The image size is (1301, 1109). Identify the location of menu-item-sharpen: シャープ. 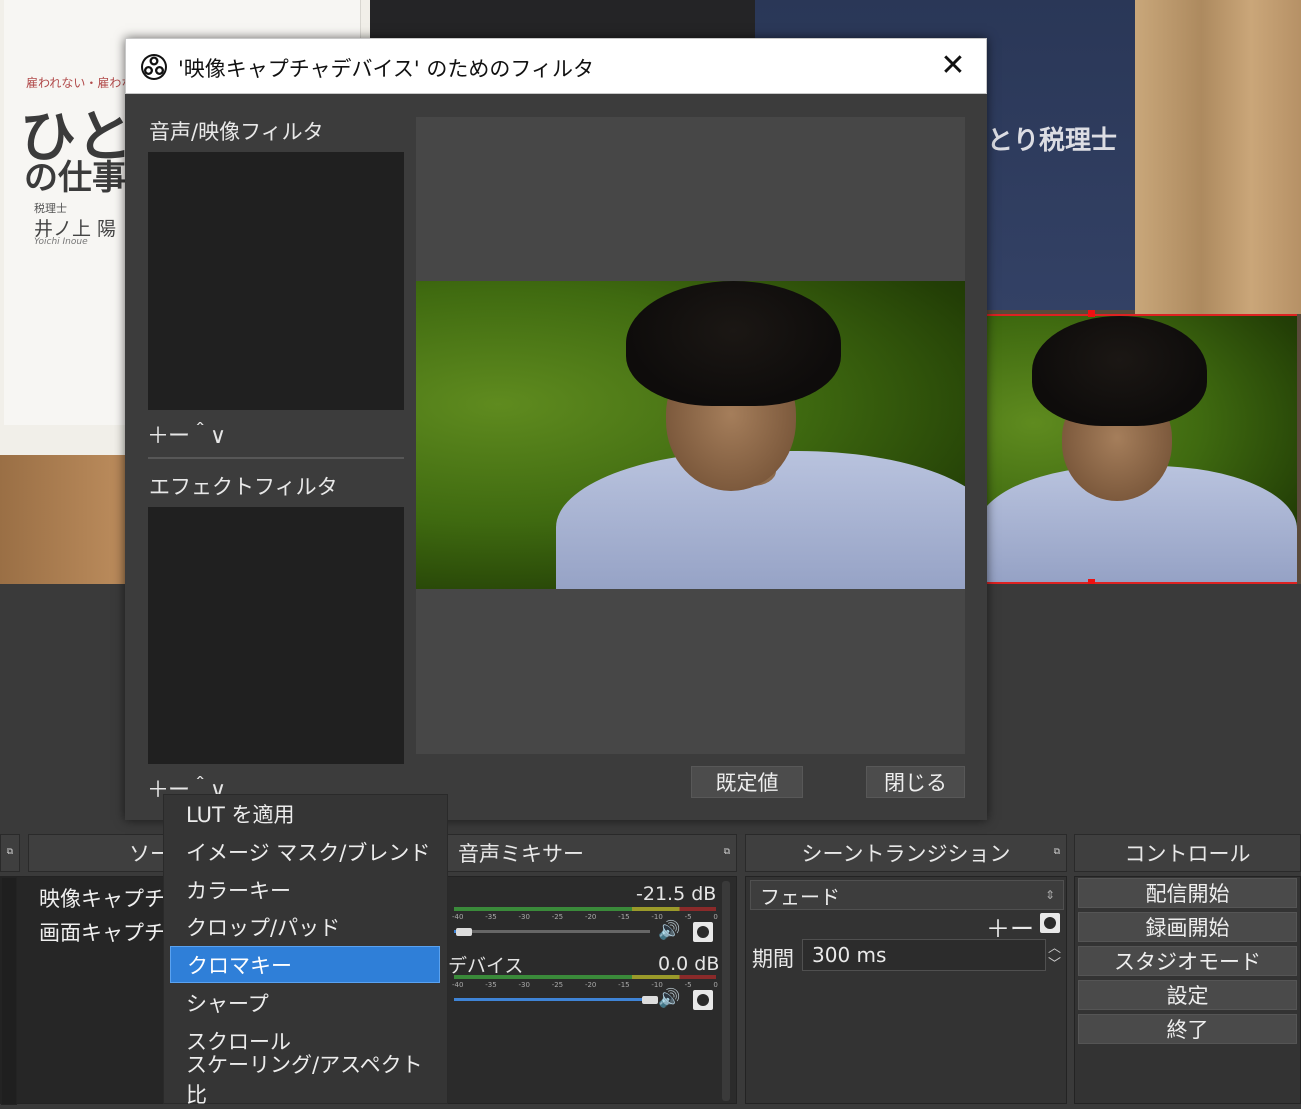
(305, 1002).